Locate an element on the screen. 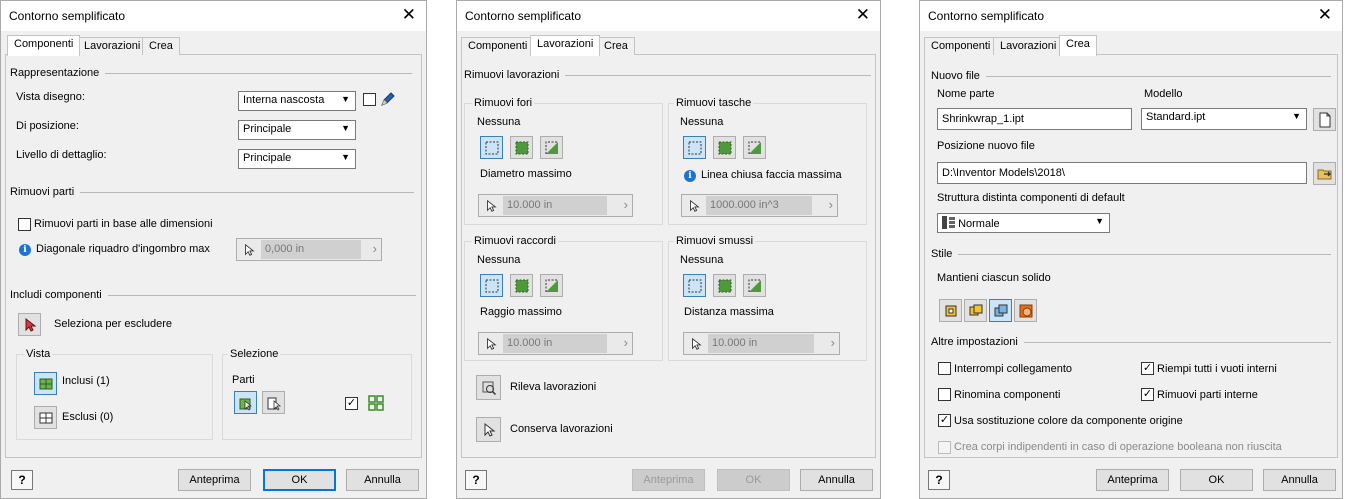 Image resolution: width=1345 pixels, height=499 pixels. fori-intervallo-button is located at coordinates (551, 147).